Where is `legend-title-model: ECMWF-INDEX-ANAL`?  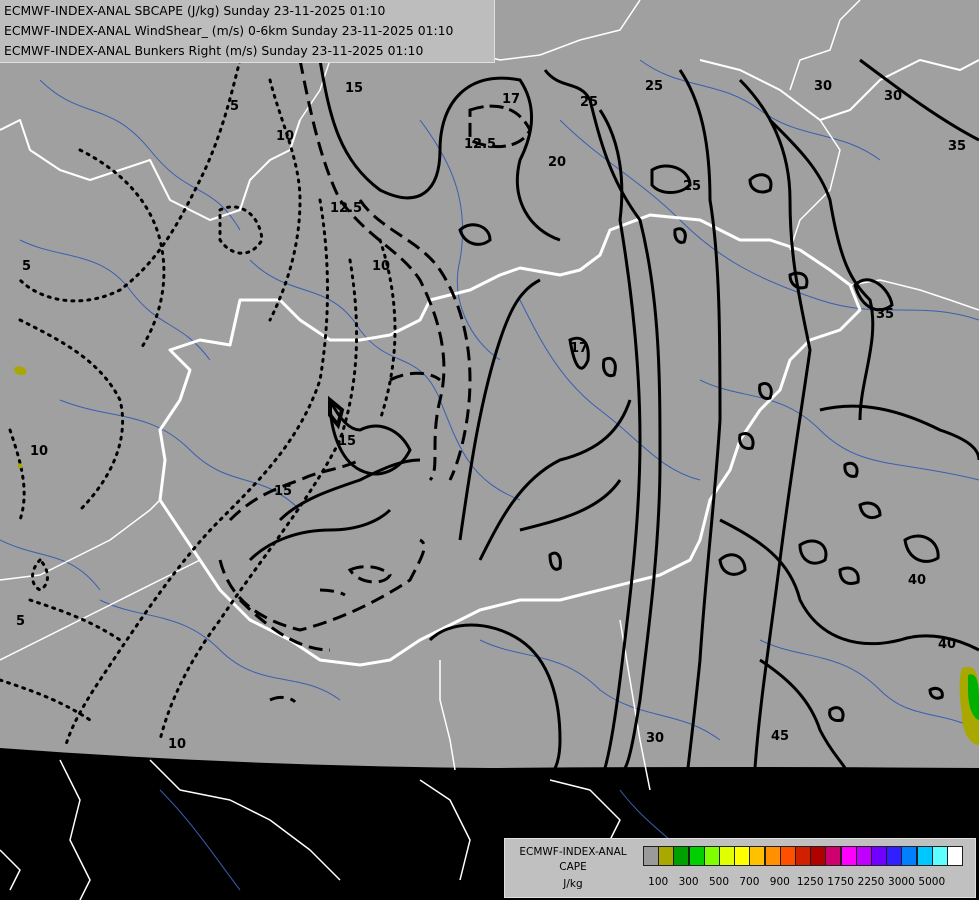 legend-title-model: ECMWF-INDEX-ANAL is located at coordinates (573, 852).